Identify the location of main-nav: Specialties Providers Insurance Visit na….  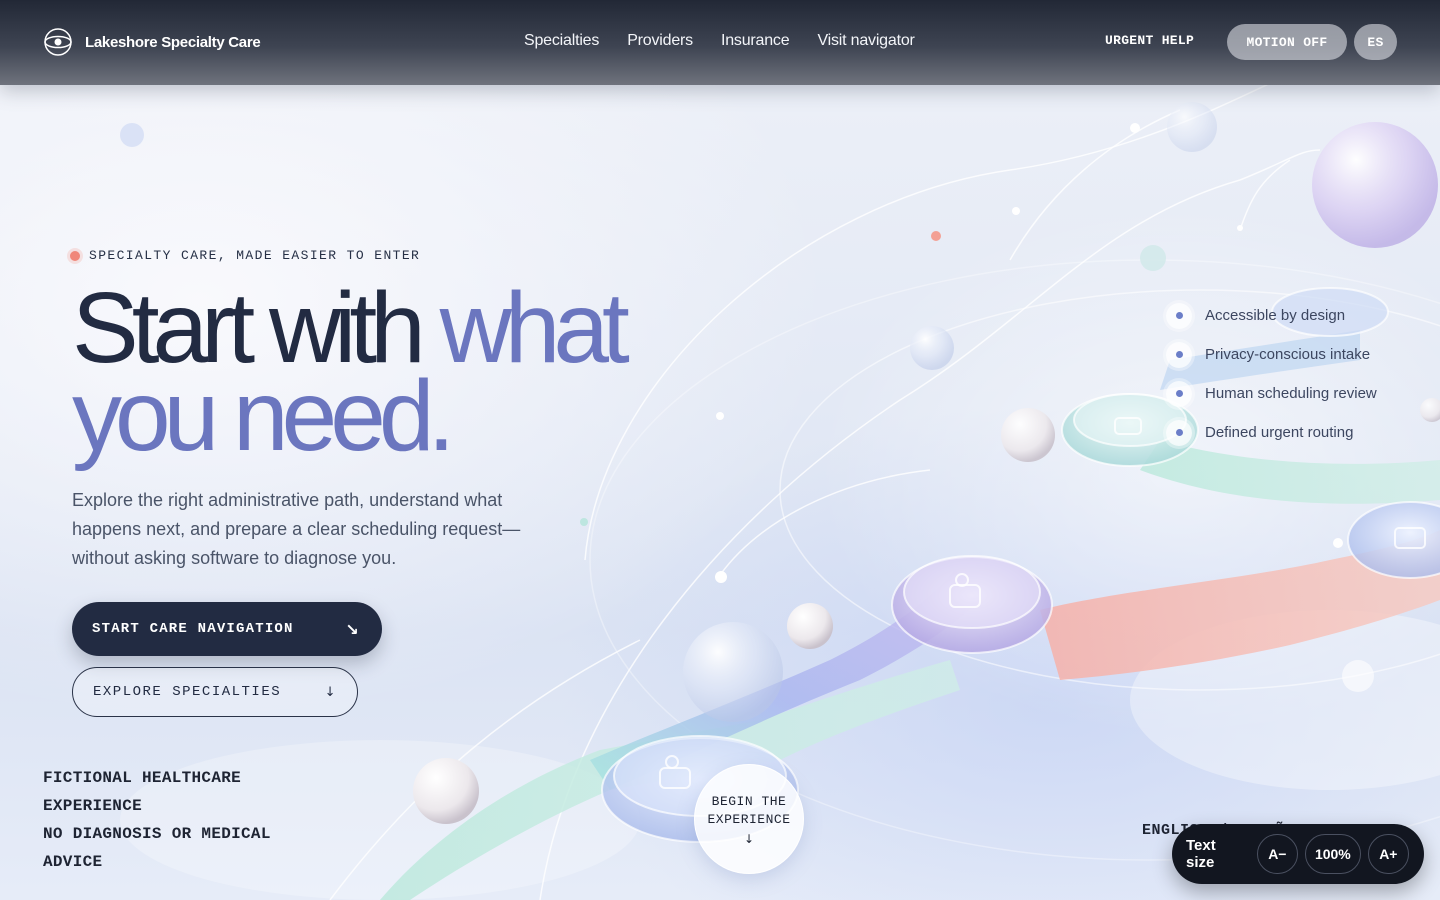
(719, 41).